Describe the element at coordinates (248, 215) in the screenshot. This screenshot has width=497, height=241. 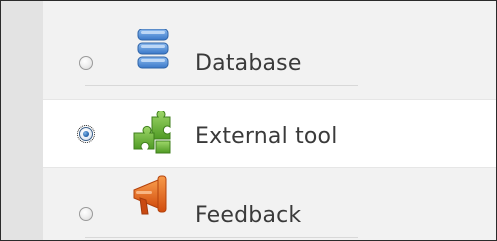
I see `feedback-label: Feedback` at that location.